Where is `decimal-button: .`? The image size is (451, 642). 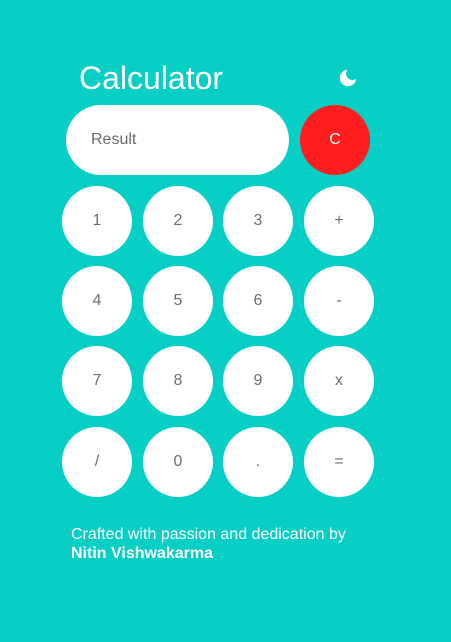 decimal-button: . is located at coordinates (258, 462).